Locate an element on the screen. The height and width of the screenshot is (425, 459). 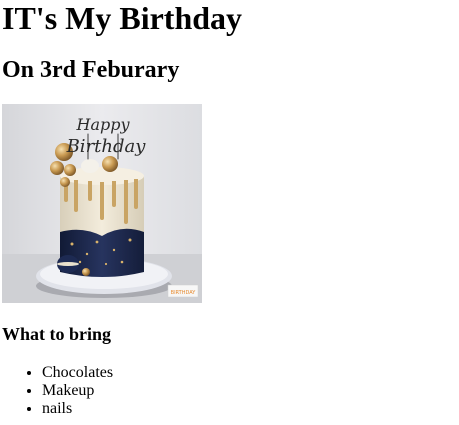
page-title: IT's My Birthday is located at coordinates (122, 18).